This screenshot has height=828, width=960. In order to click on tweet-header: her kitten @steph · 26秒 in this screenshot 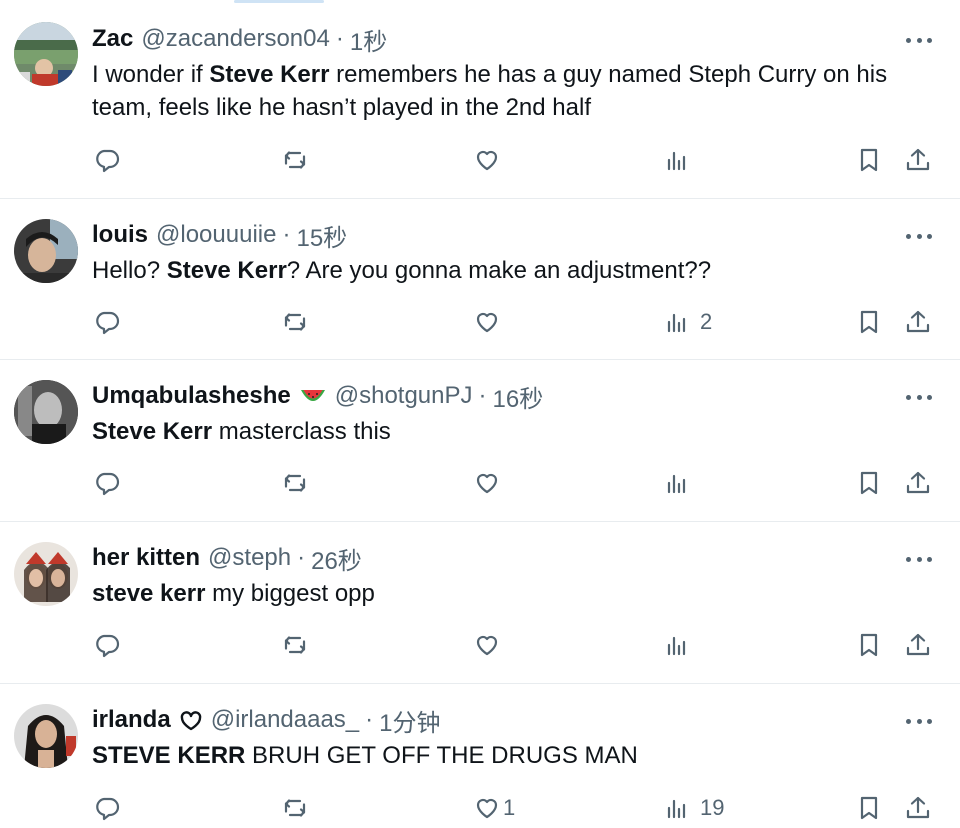, I will do `click(227, 558)`.